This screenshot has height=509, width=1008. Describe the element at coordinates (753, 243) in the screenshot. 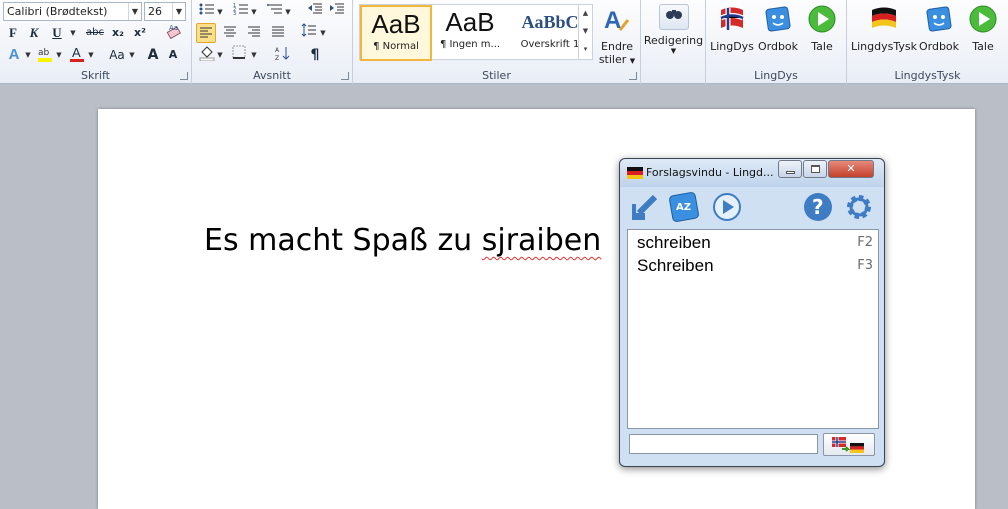

I see `list-item: schreiben F2` at that location.